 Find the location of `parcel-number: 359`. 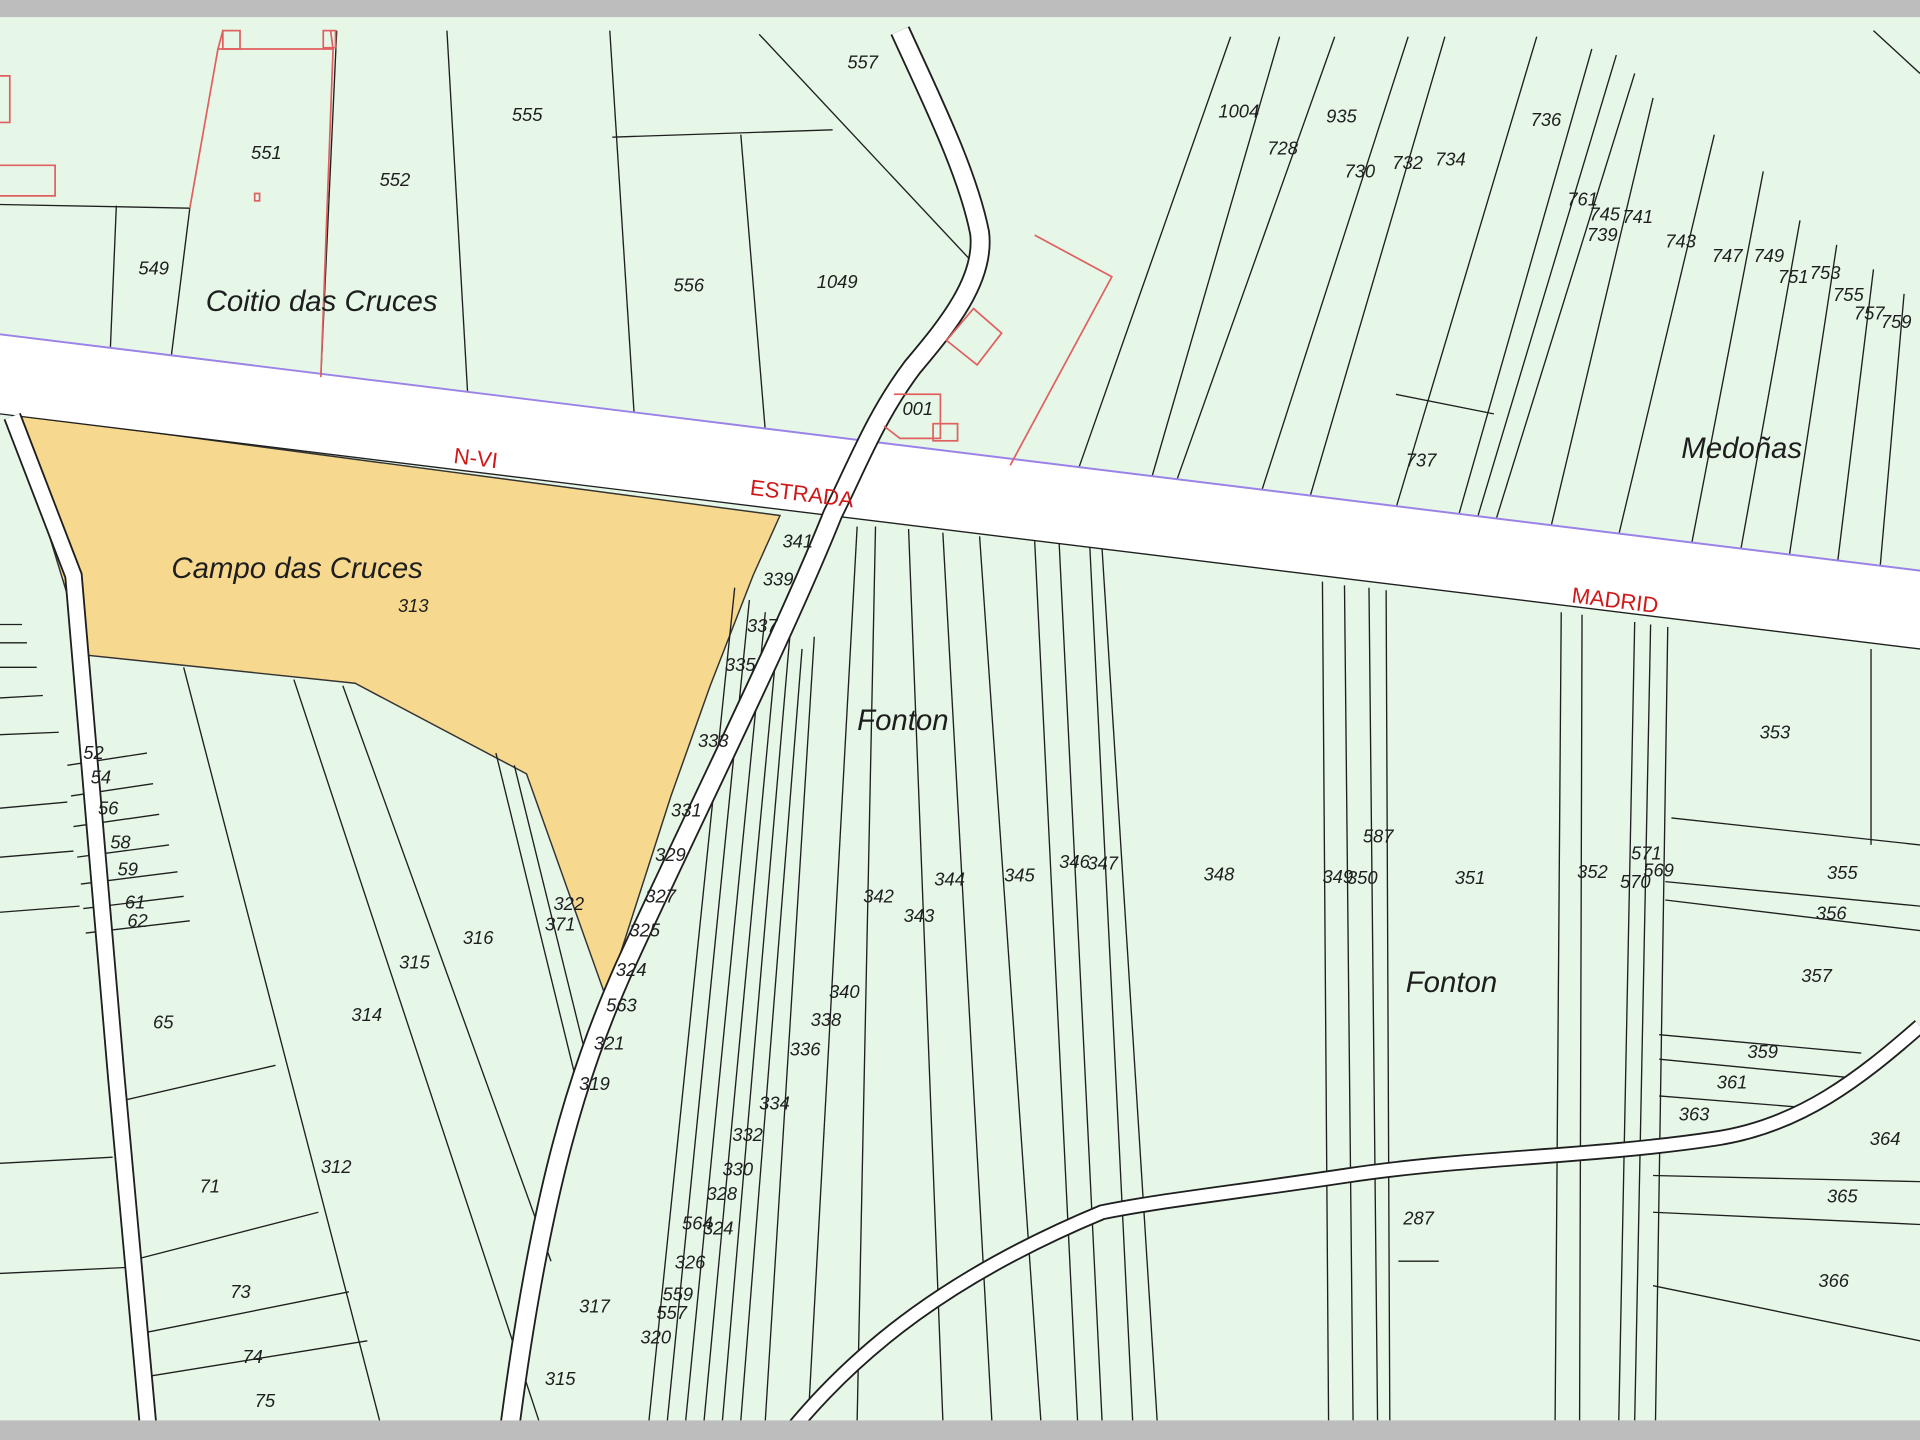

parcel-number: 359 is located at coordinates (1762, 1051).